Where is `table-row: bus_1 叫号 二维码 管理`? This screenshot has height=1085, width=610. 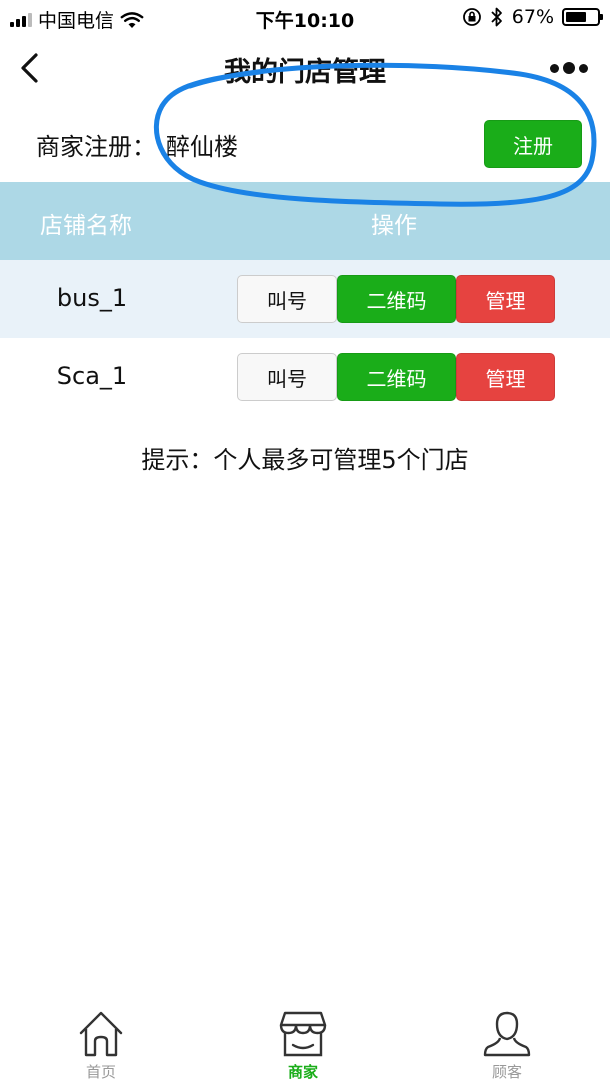
table-row: bus_1 叫号 二维码 管理 is located at coordinates (305, 299).